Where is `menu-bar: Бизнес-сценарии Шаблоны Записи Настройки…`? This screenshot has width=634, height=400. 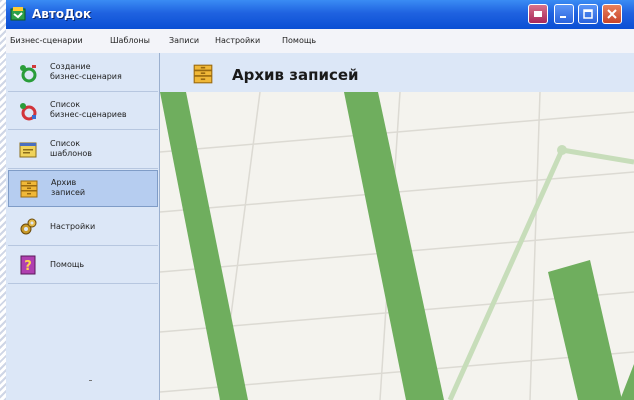 menu-bar: Бизнес-сценарии Шаблоны Записи Настройки… is located at coordinates (320, 41).